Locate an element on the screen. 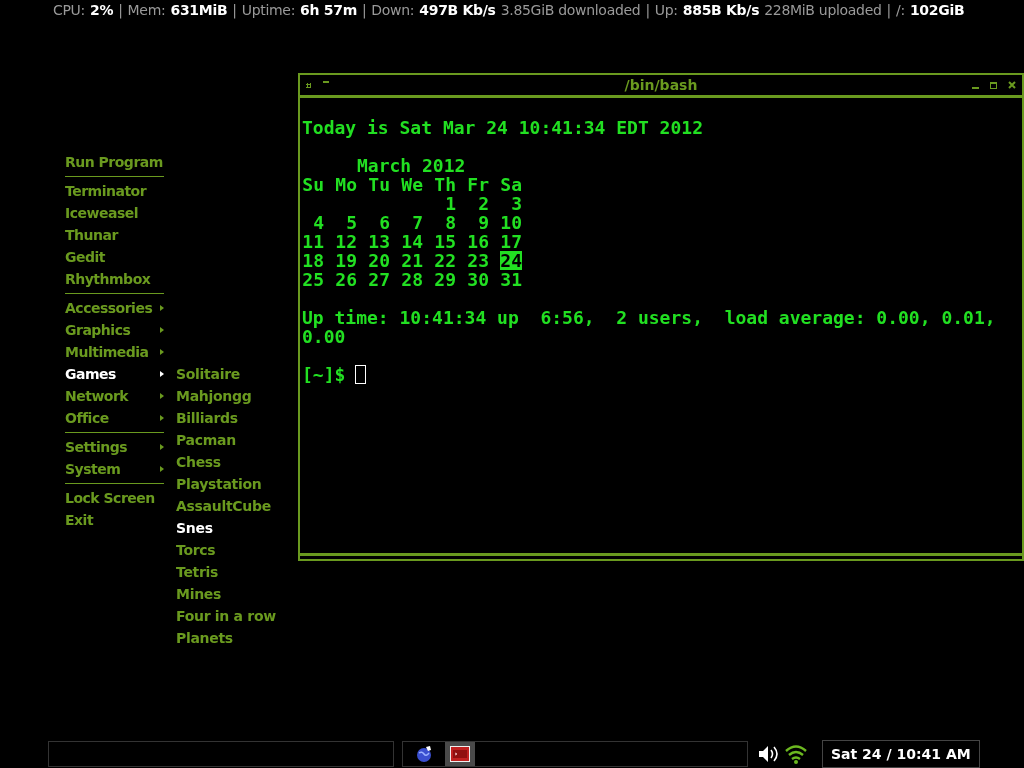 The width and height of the screenshot is (1024, 768). menu-item: Exit is located at coordinates (115, 521).